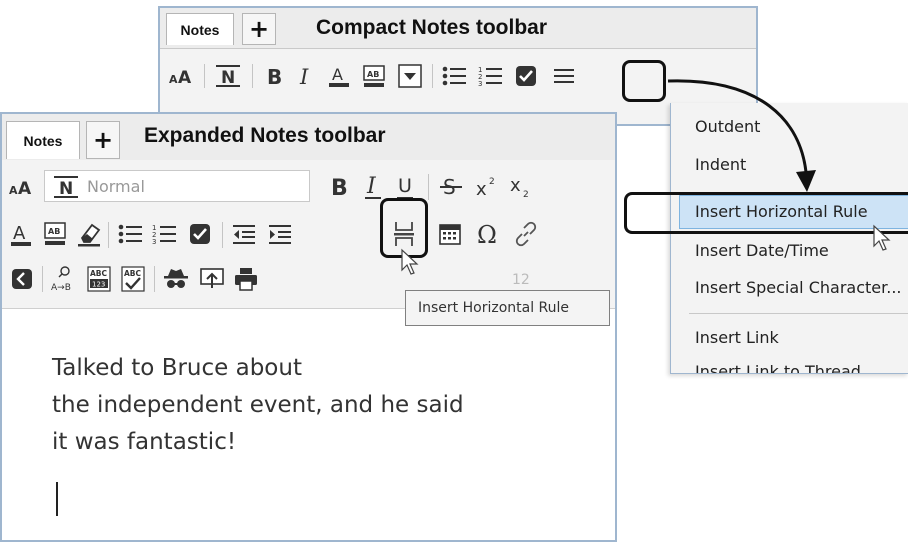 This screenshot has width=908, height=542. Describe the element at coordinates (405, 186) in the screenshot. I see `svg-text: U` at that location.